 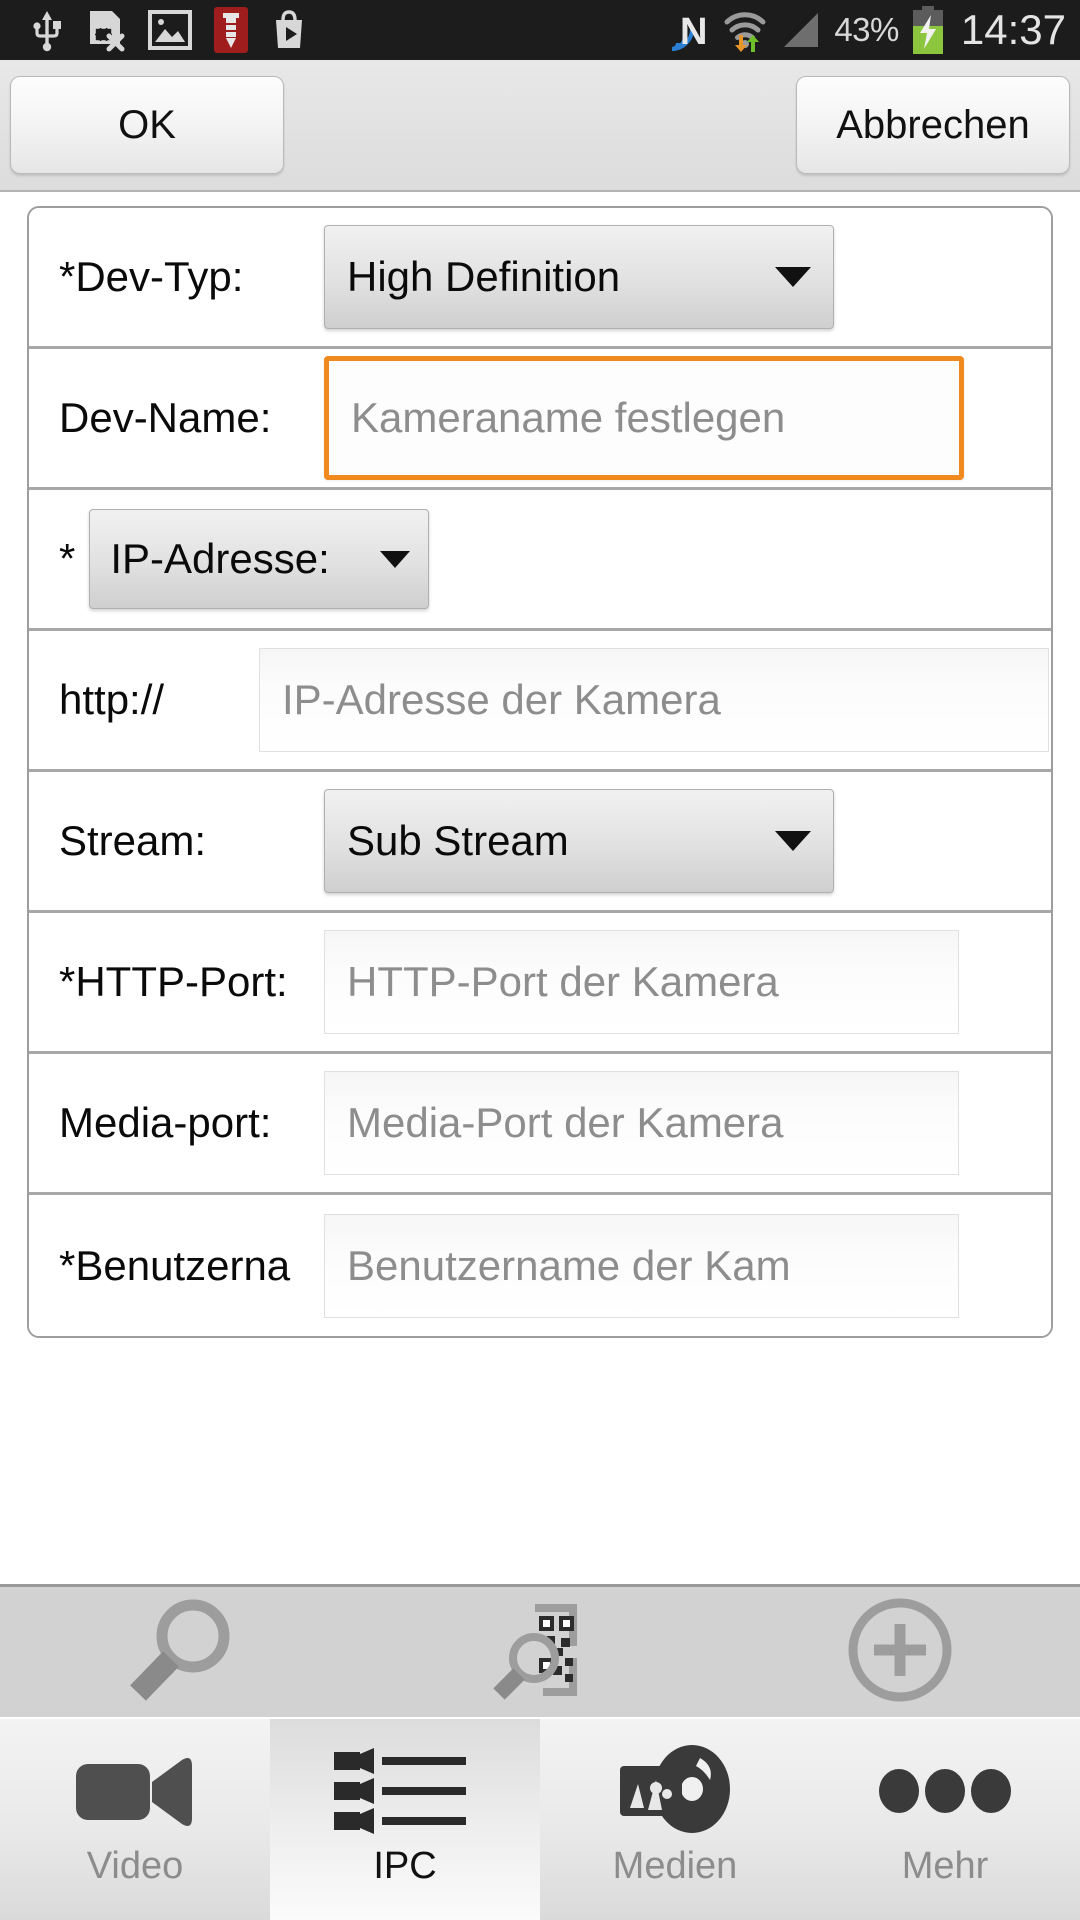 What do you see at coordinates (579, 841) in the screenshot?
I see `stream-spinner: Sub Stream` at bounding box center [579, 841].